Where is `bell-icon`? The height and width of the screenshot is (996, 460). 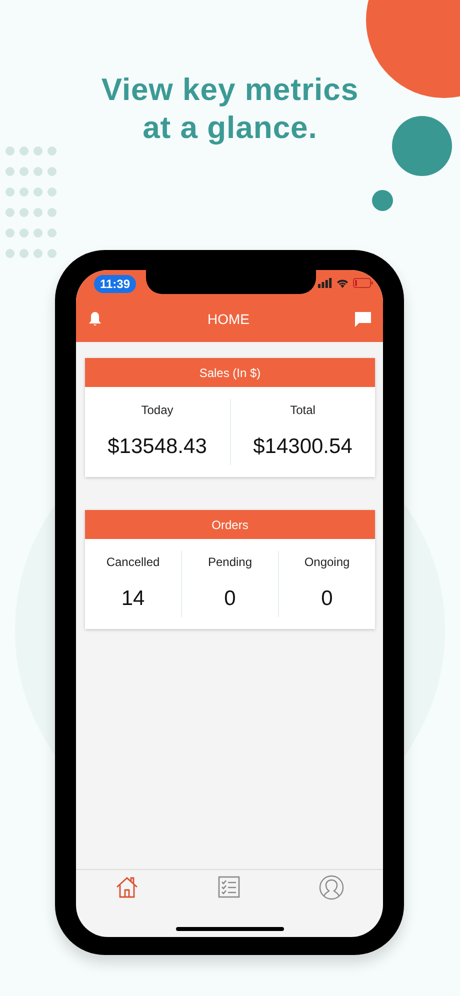
bell-icon is located at coordinates (95, 319).